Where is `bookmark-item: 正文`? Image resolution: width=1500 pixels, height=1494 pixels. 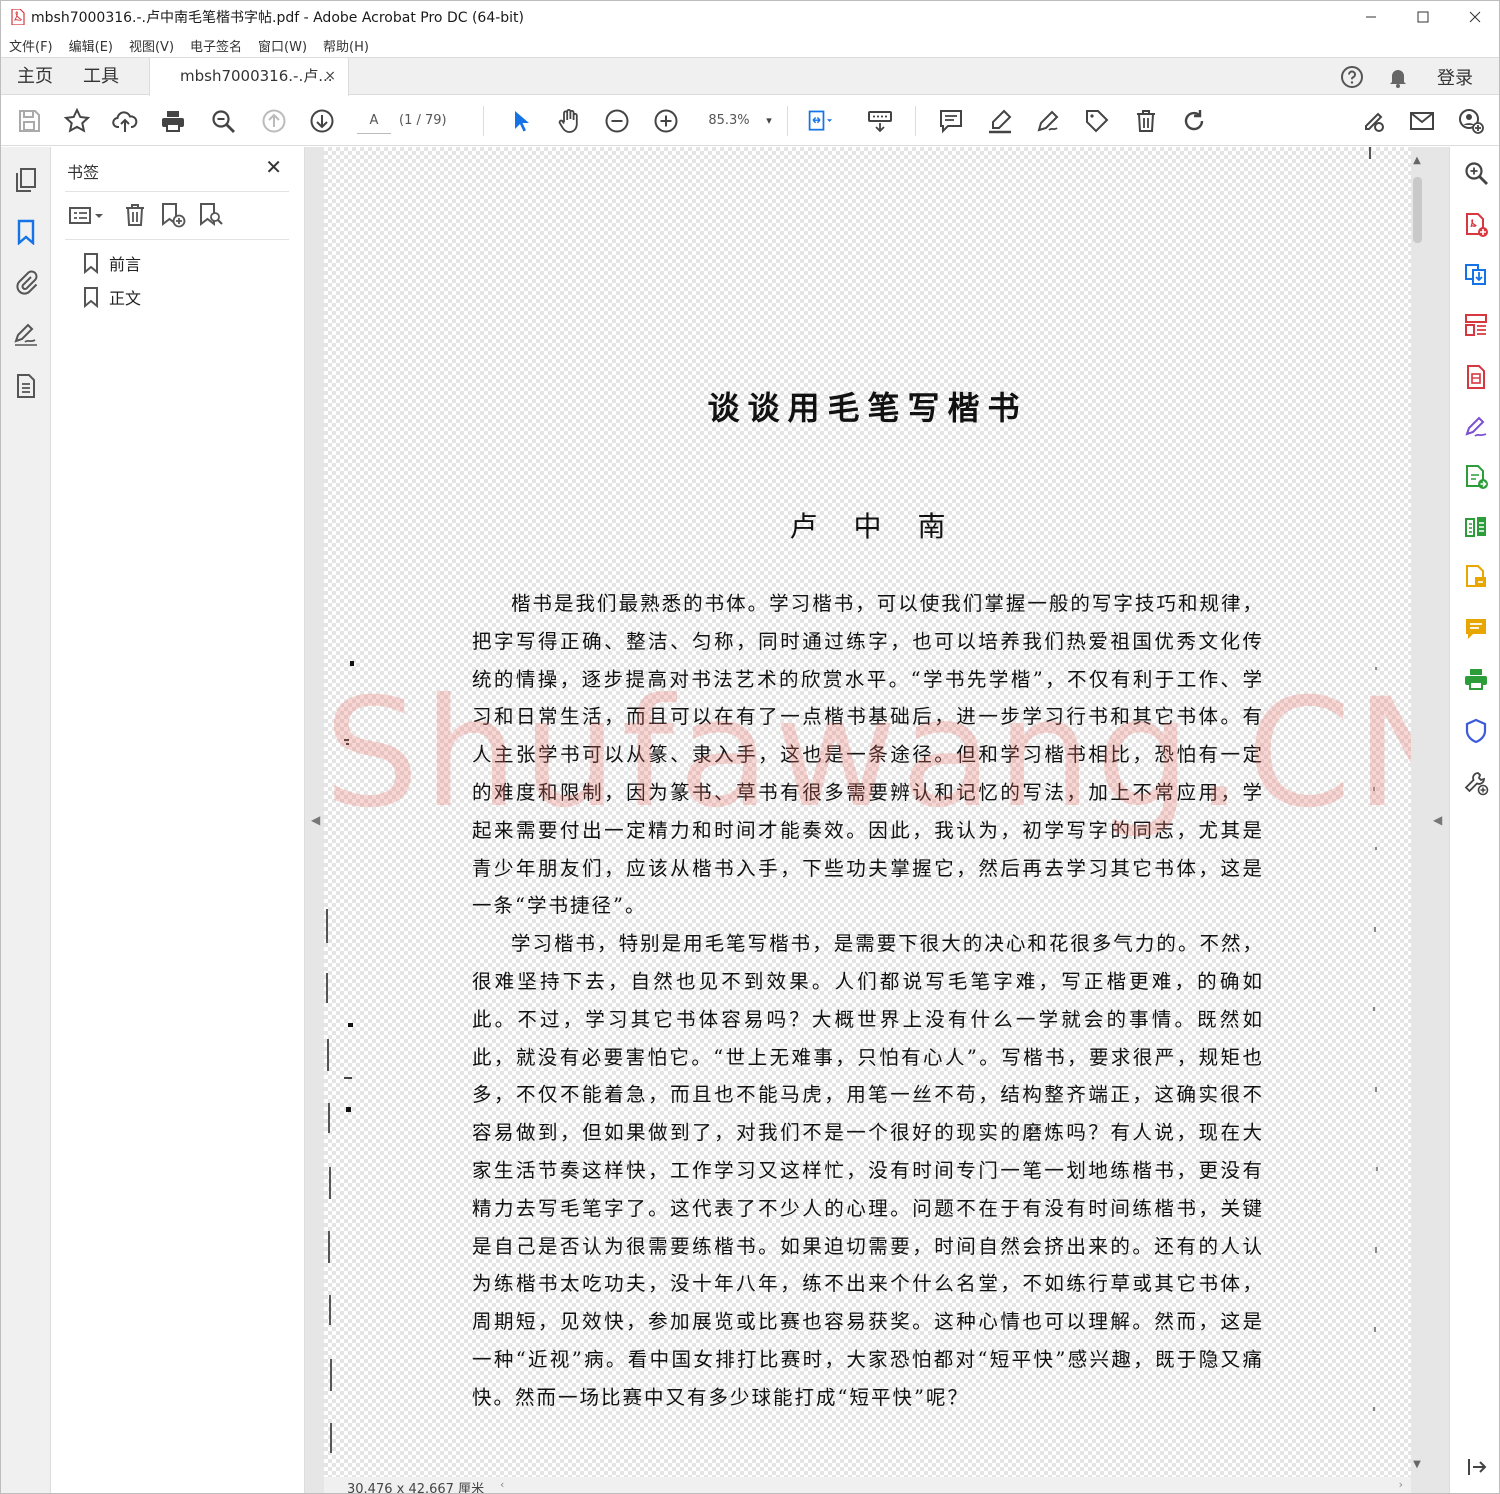 bookmark-item: 正文 is located at coordinates (112, 297).